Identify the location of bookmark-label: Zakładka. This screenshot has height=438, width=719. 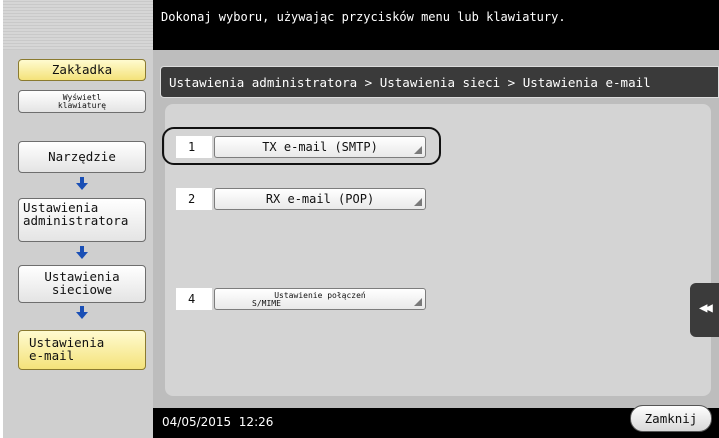
(82, 69).